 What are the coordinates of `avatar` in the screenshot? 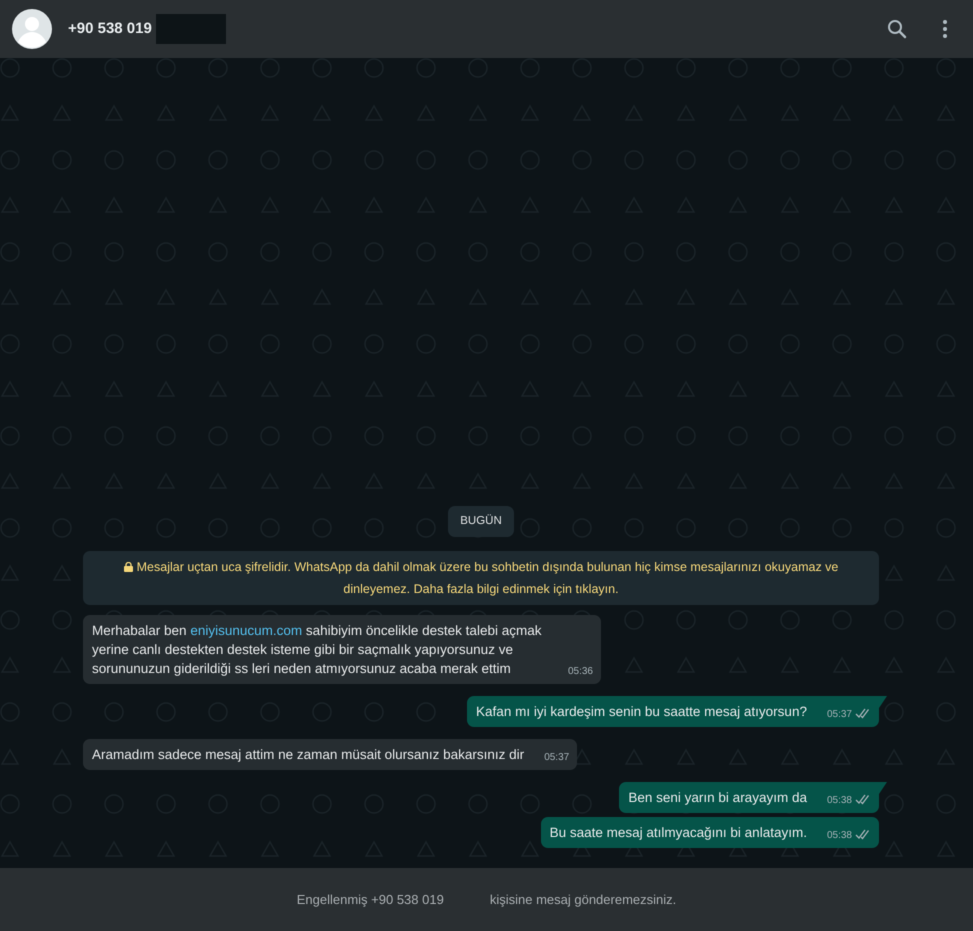 It's located at (32, 29).